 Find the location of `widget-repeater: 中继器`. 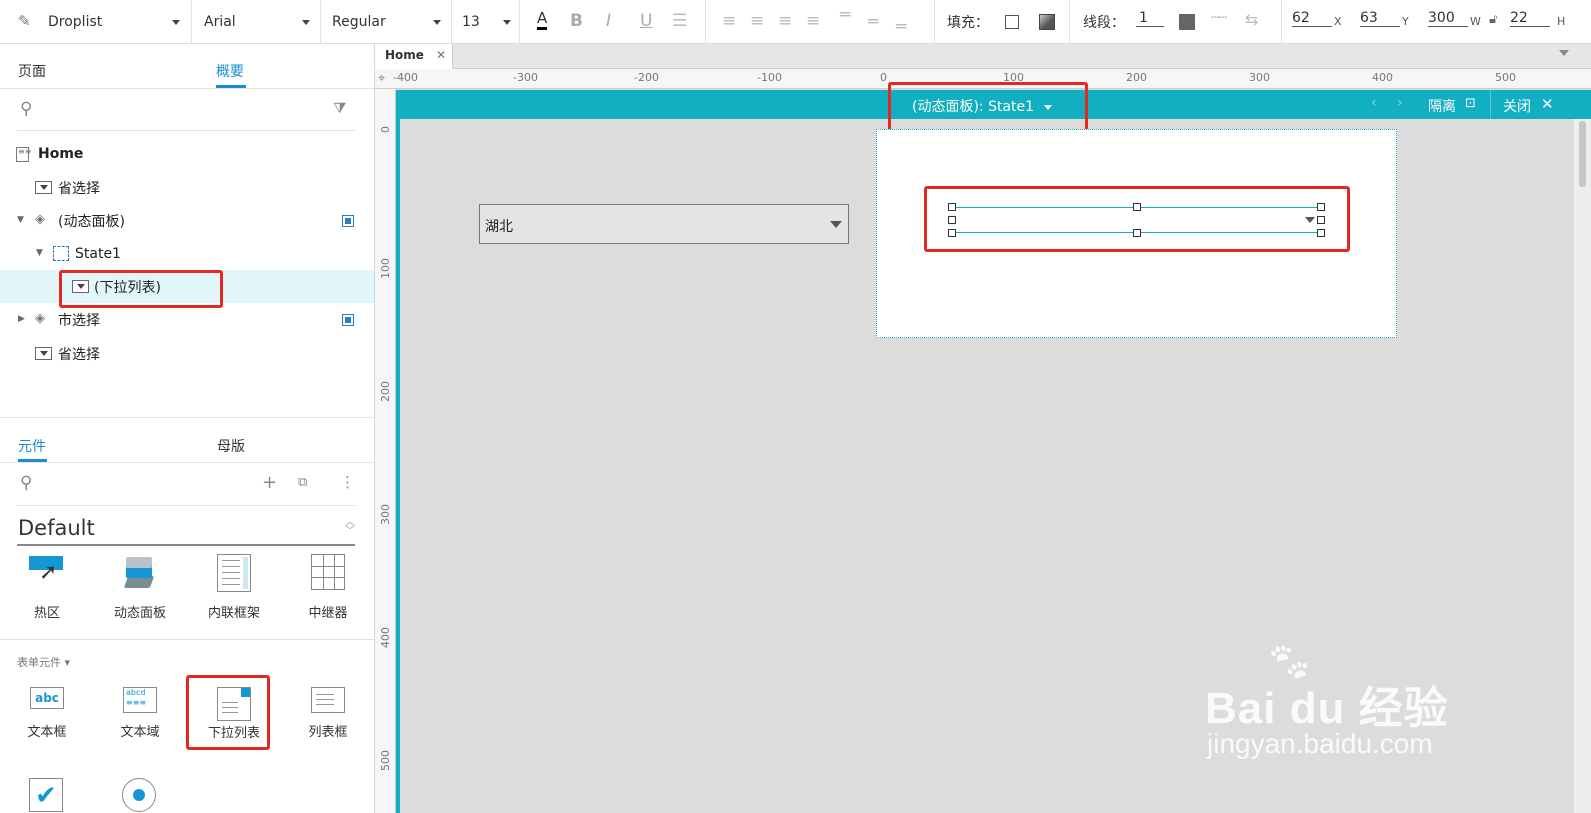

widget-repeater: 中继器 is located at coordinates (328, 587).